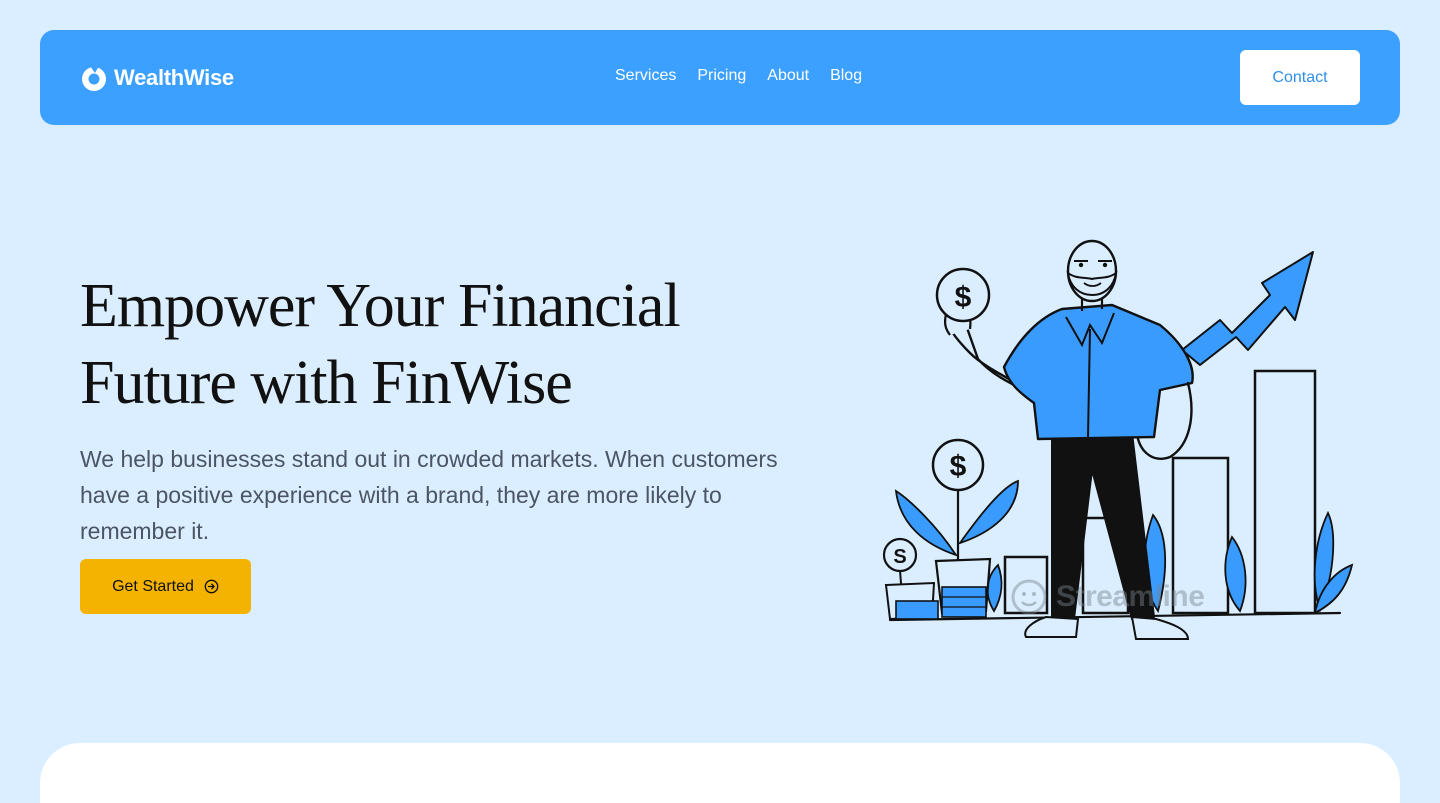 This screenshot has height=803, width=1440. What do you see at coordinates (1160, 627) in the screenshot?
I see `right-shoe` at bounding box center [1160, 627].